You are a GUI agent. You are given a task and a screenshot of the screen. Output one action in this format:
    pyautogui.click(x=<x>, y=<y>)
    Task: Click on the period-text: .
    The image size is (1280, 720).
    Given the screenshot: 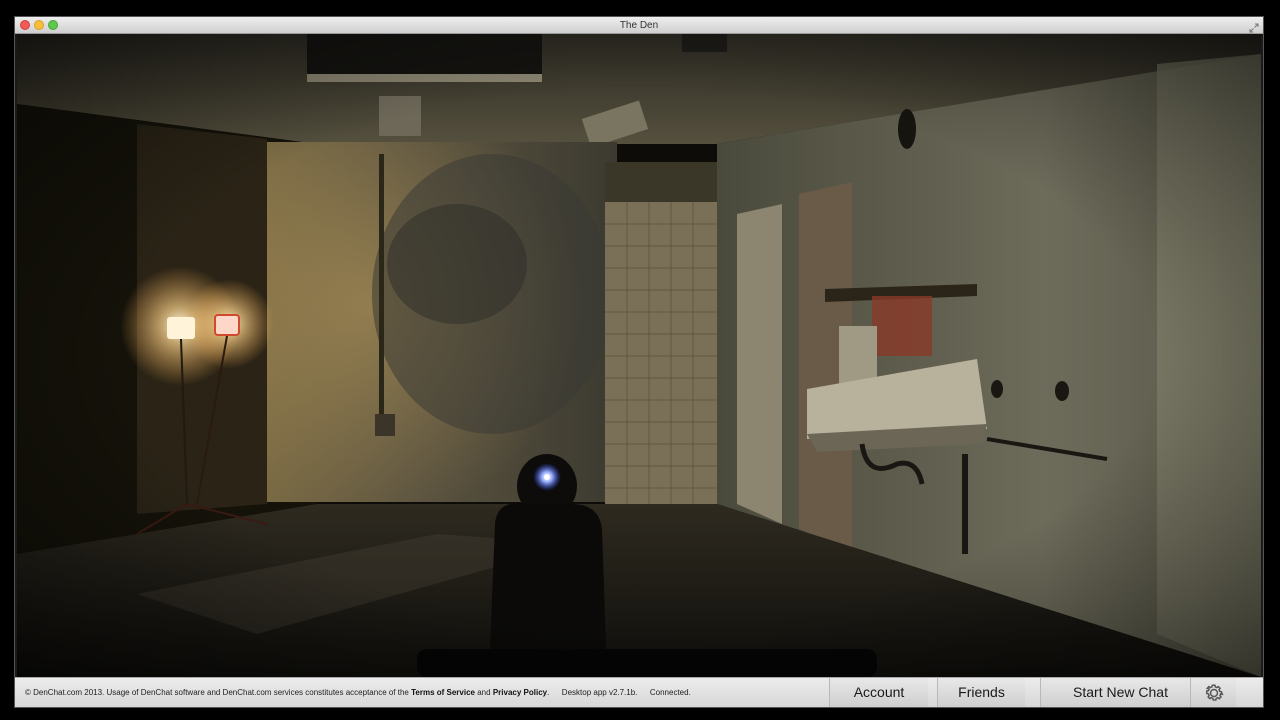 What is the action you would take?
    pyautogui.click(x=548, y=692)
    